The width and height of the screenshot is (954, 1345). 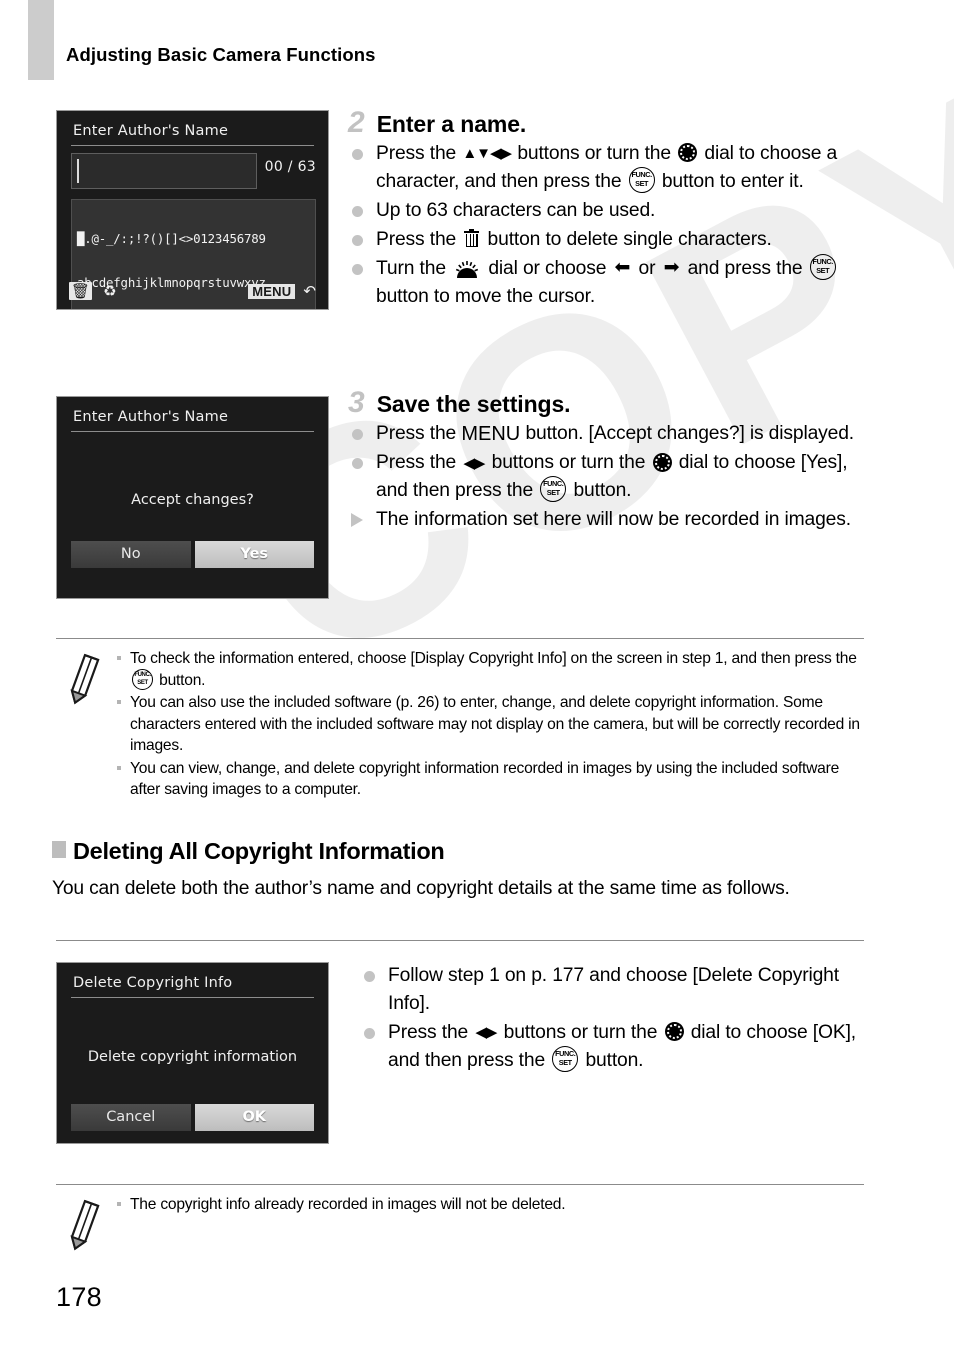 I want to click on character-counter: 00 / 63, so click(x=290, y=167).